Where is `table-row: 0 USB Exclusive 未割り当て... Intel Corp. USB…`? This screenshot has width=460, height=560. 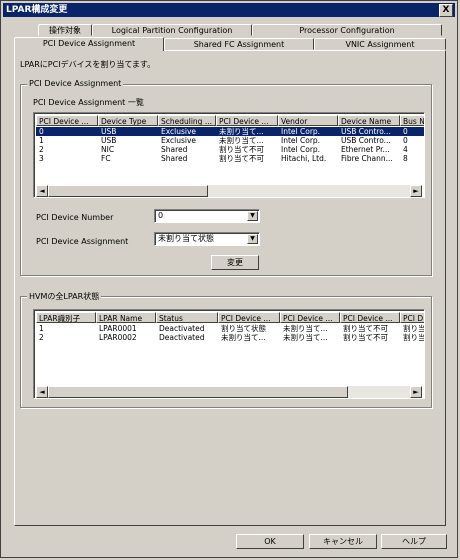
table-row: 0 USB Exclusive 未割り当て... Intel Corp. USB… is located at coordinates (230, 131).